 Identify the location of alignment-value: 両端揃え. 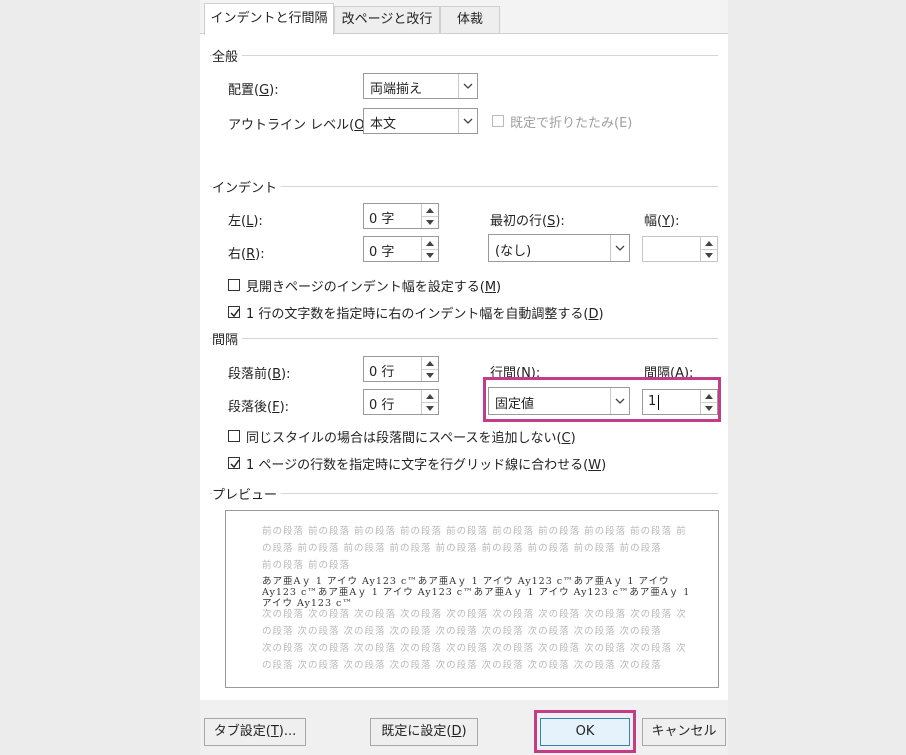
(396, 89).